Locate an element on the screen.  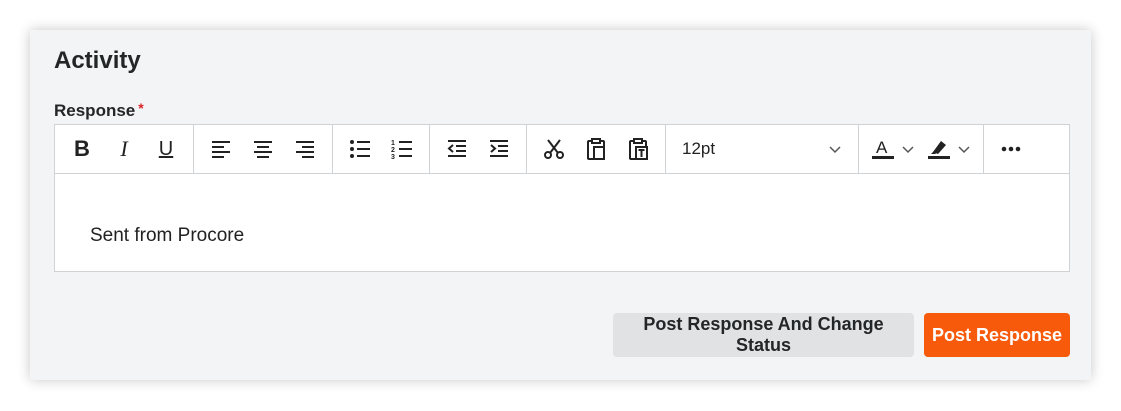
activity-title: Activity is located at coordinates (97, 60).